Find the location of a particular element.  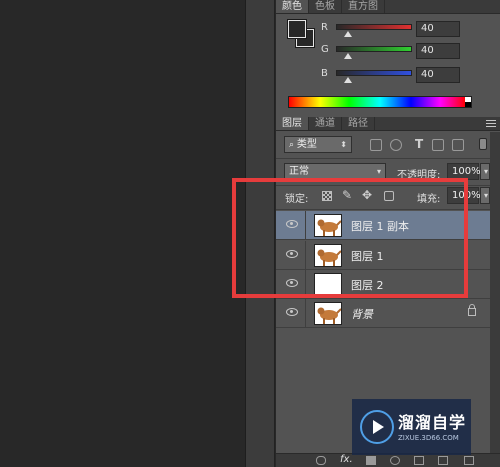

search-icon: ⌕ is located at coordinates (293, 145).